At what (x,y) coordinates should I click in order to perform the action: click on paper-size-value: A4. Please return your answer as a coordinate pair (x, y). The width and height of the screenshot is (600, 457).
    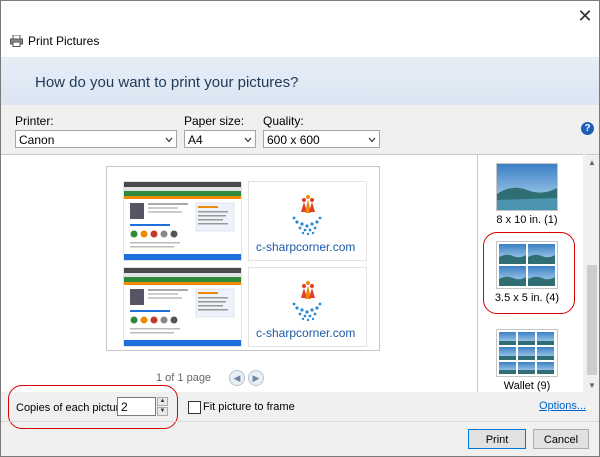
    Looking at the image, I should click on (195, 140).